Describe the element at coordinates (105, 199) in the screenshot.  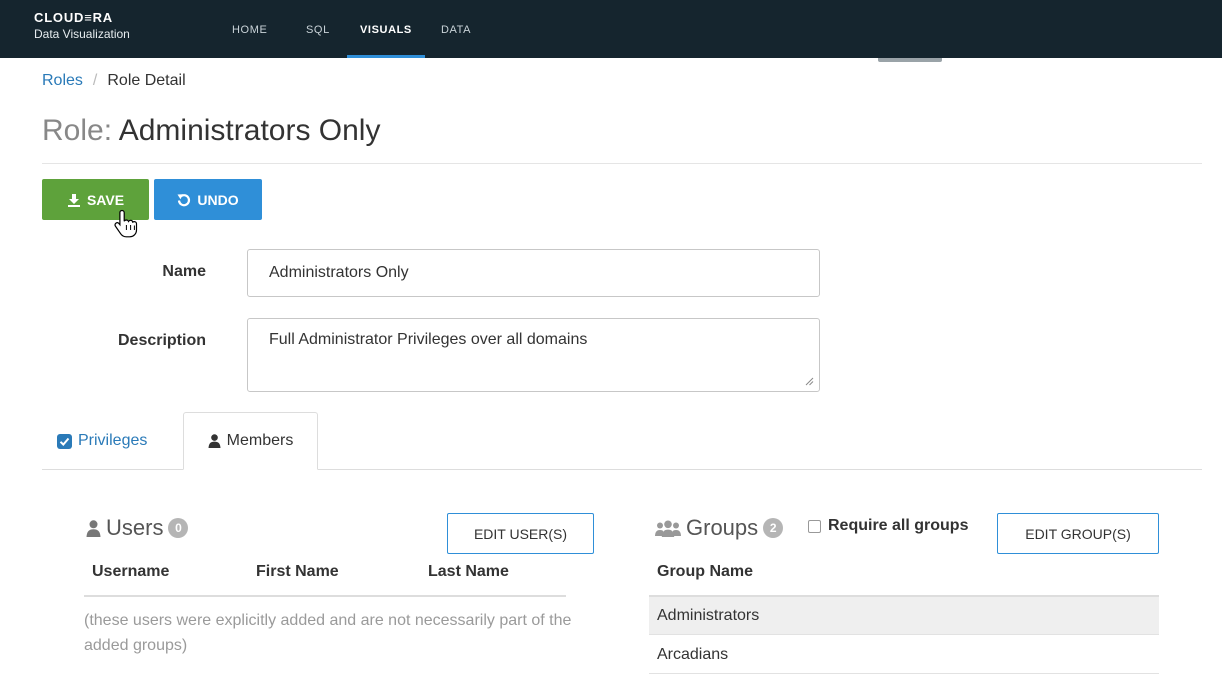
I see `save-label: SAVE` at that location.